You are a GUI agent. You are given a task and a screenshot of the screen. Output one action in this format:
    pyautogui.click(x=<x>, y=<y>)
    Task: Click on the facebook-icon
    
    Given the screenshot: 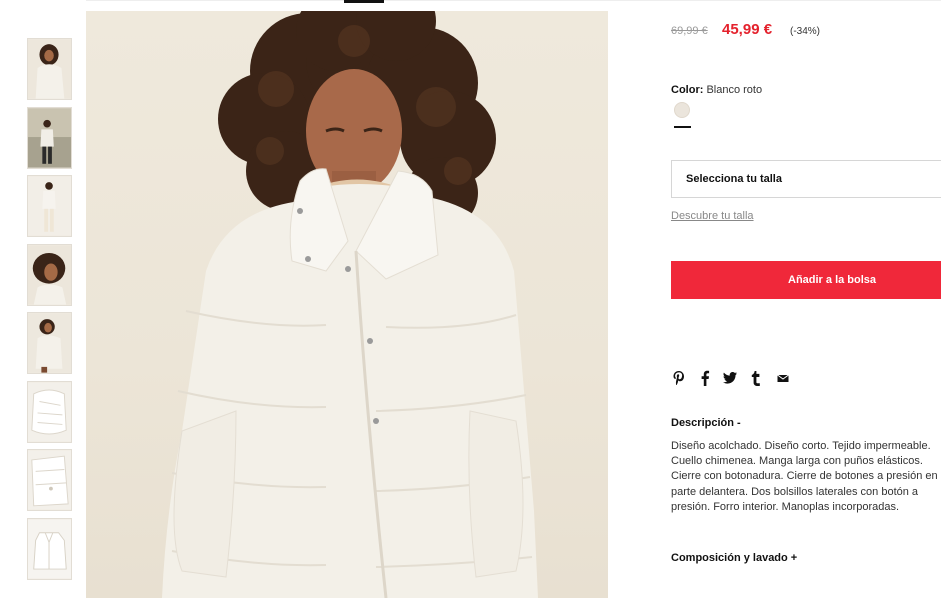 What is the action you would take?
    pyautogui.click(x=705, y=378)
    